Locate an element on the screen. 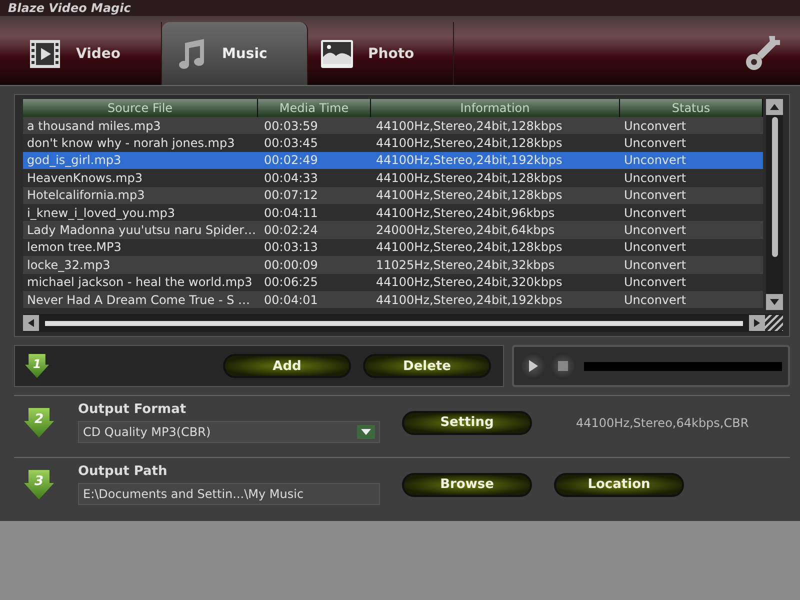  step-badge: 2 is located at coordinates (39, 423).